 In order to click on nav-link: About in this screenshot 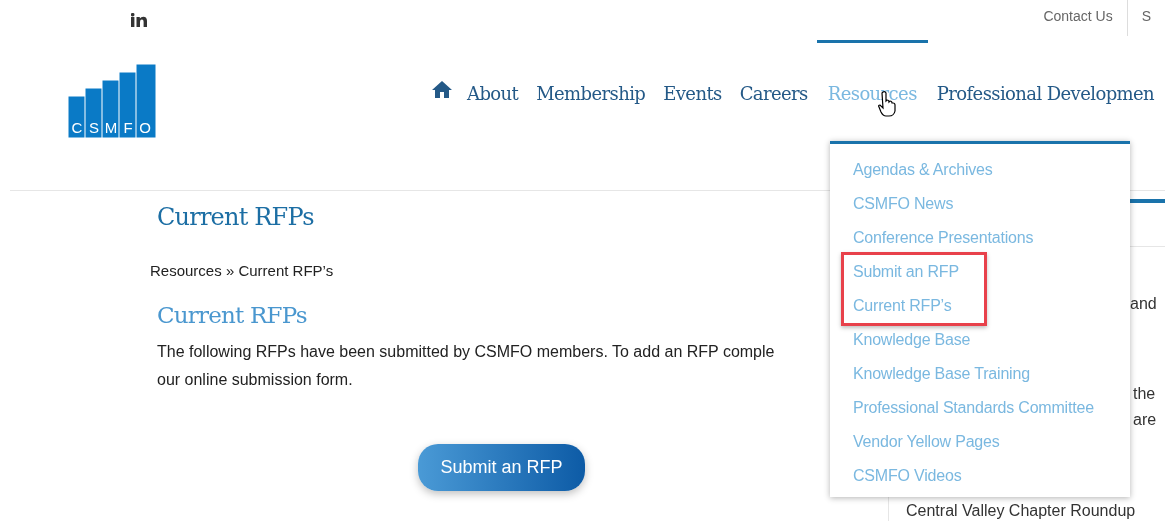, I will do `click(493, 73)`.